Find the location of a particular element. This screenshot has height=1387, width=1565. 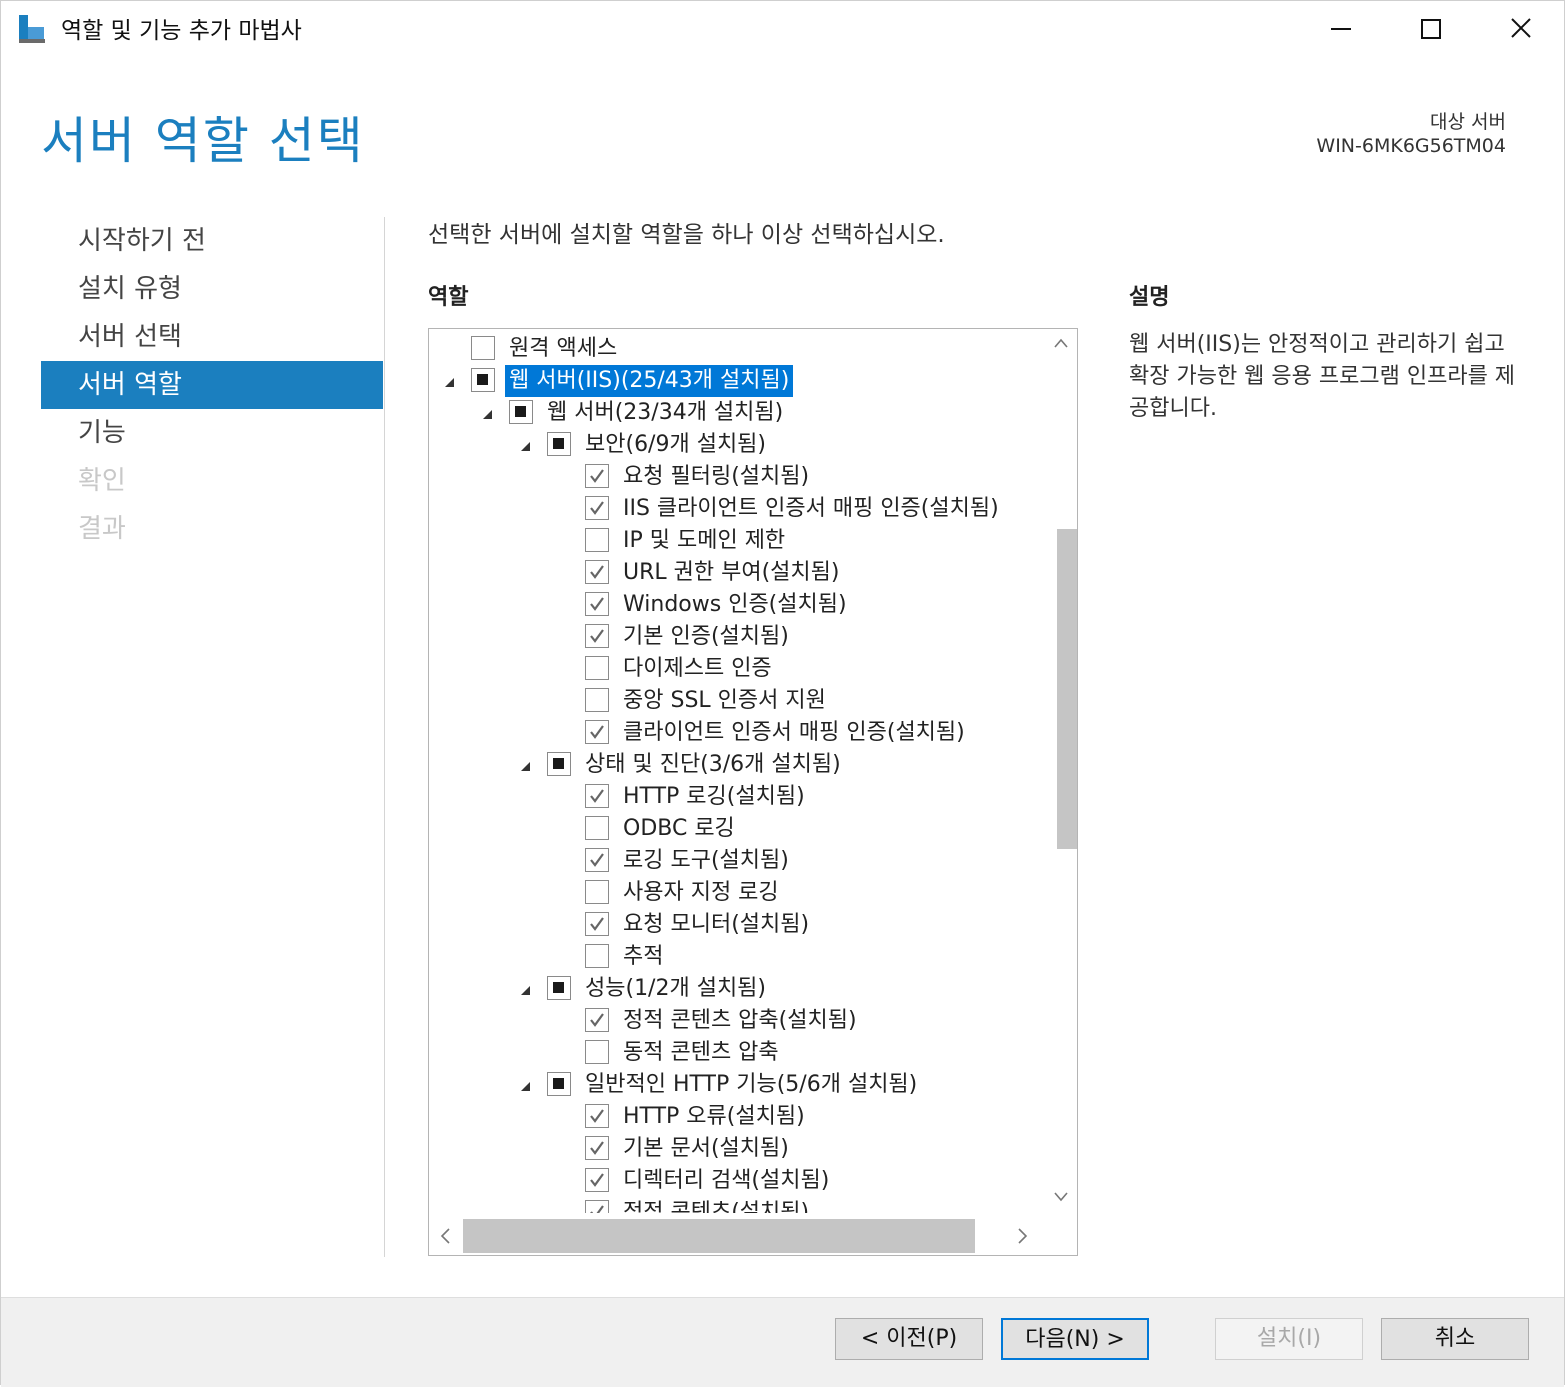

tree-row: 사용자 지정 로깅 is located at coordinates (736, 893).